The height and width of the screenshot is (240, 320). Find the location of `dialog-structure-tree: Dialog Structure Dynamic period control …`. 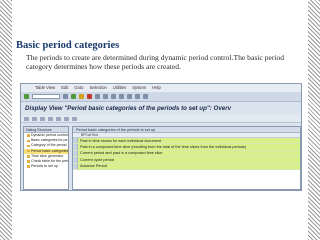

dialog-structure-tree: Dialog Structure Dynamic period control … is located at coordinates (46, 158).